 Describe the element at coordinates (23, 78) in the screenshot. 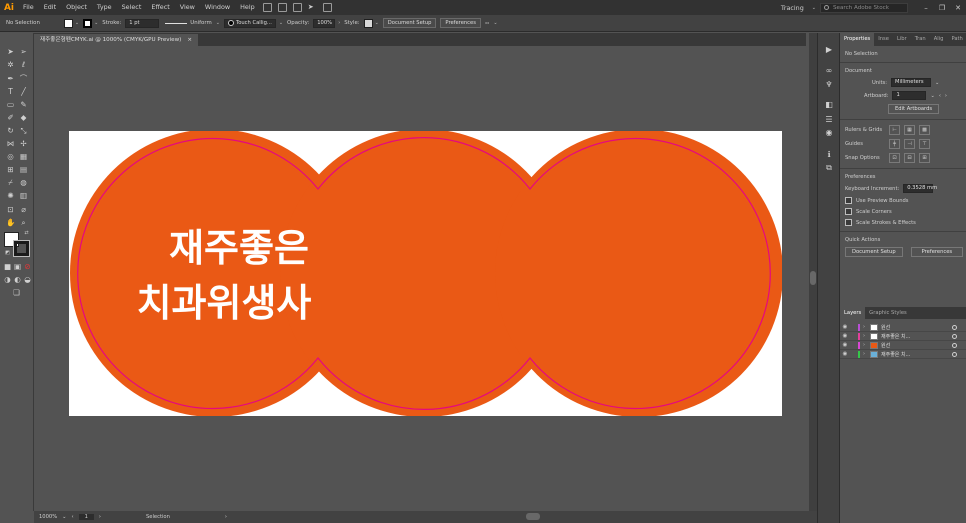

I see `curvature-tool-icon: ⌒` at that location.